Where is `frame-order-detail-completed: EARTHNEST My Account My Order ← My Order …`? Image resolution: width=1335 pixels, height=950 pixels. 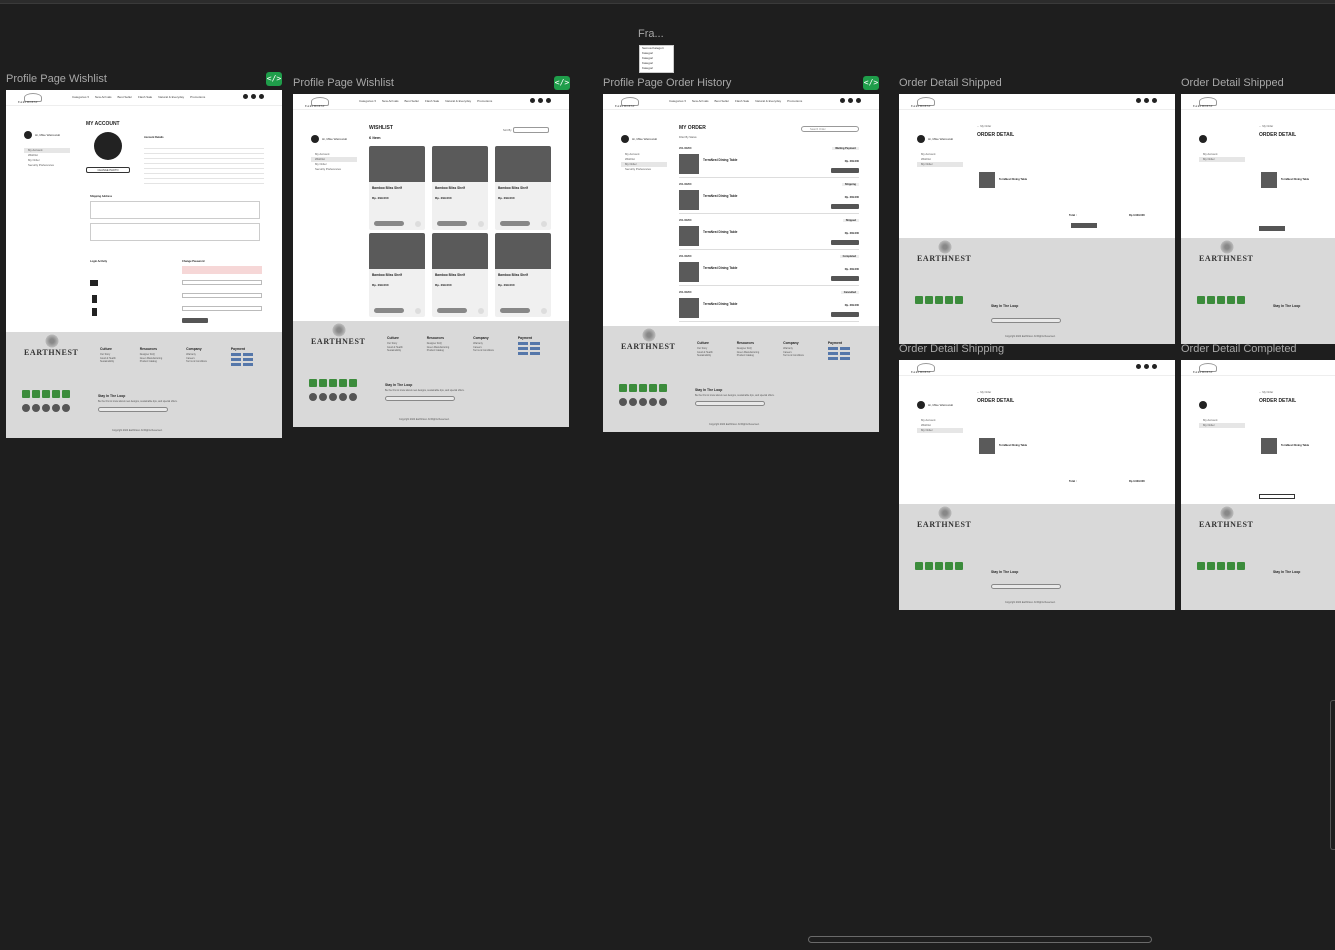 frame-order-detail-completed: EARTHNEST My Account My Order ← My Order … is located at coordinates (1258, 485).